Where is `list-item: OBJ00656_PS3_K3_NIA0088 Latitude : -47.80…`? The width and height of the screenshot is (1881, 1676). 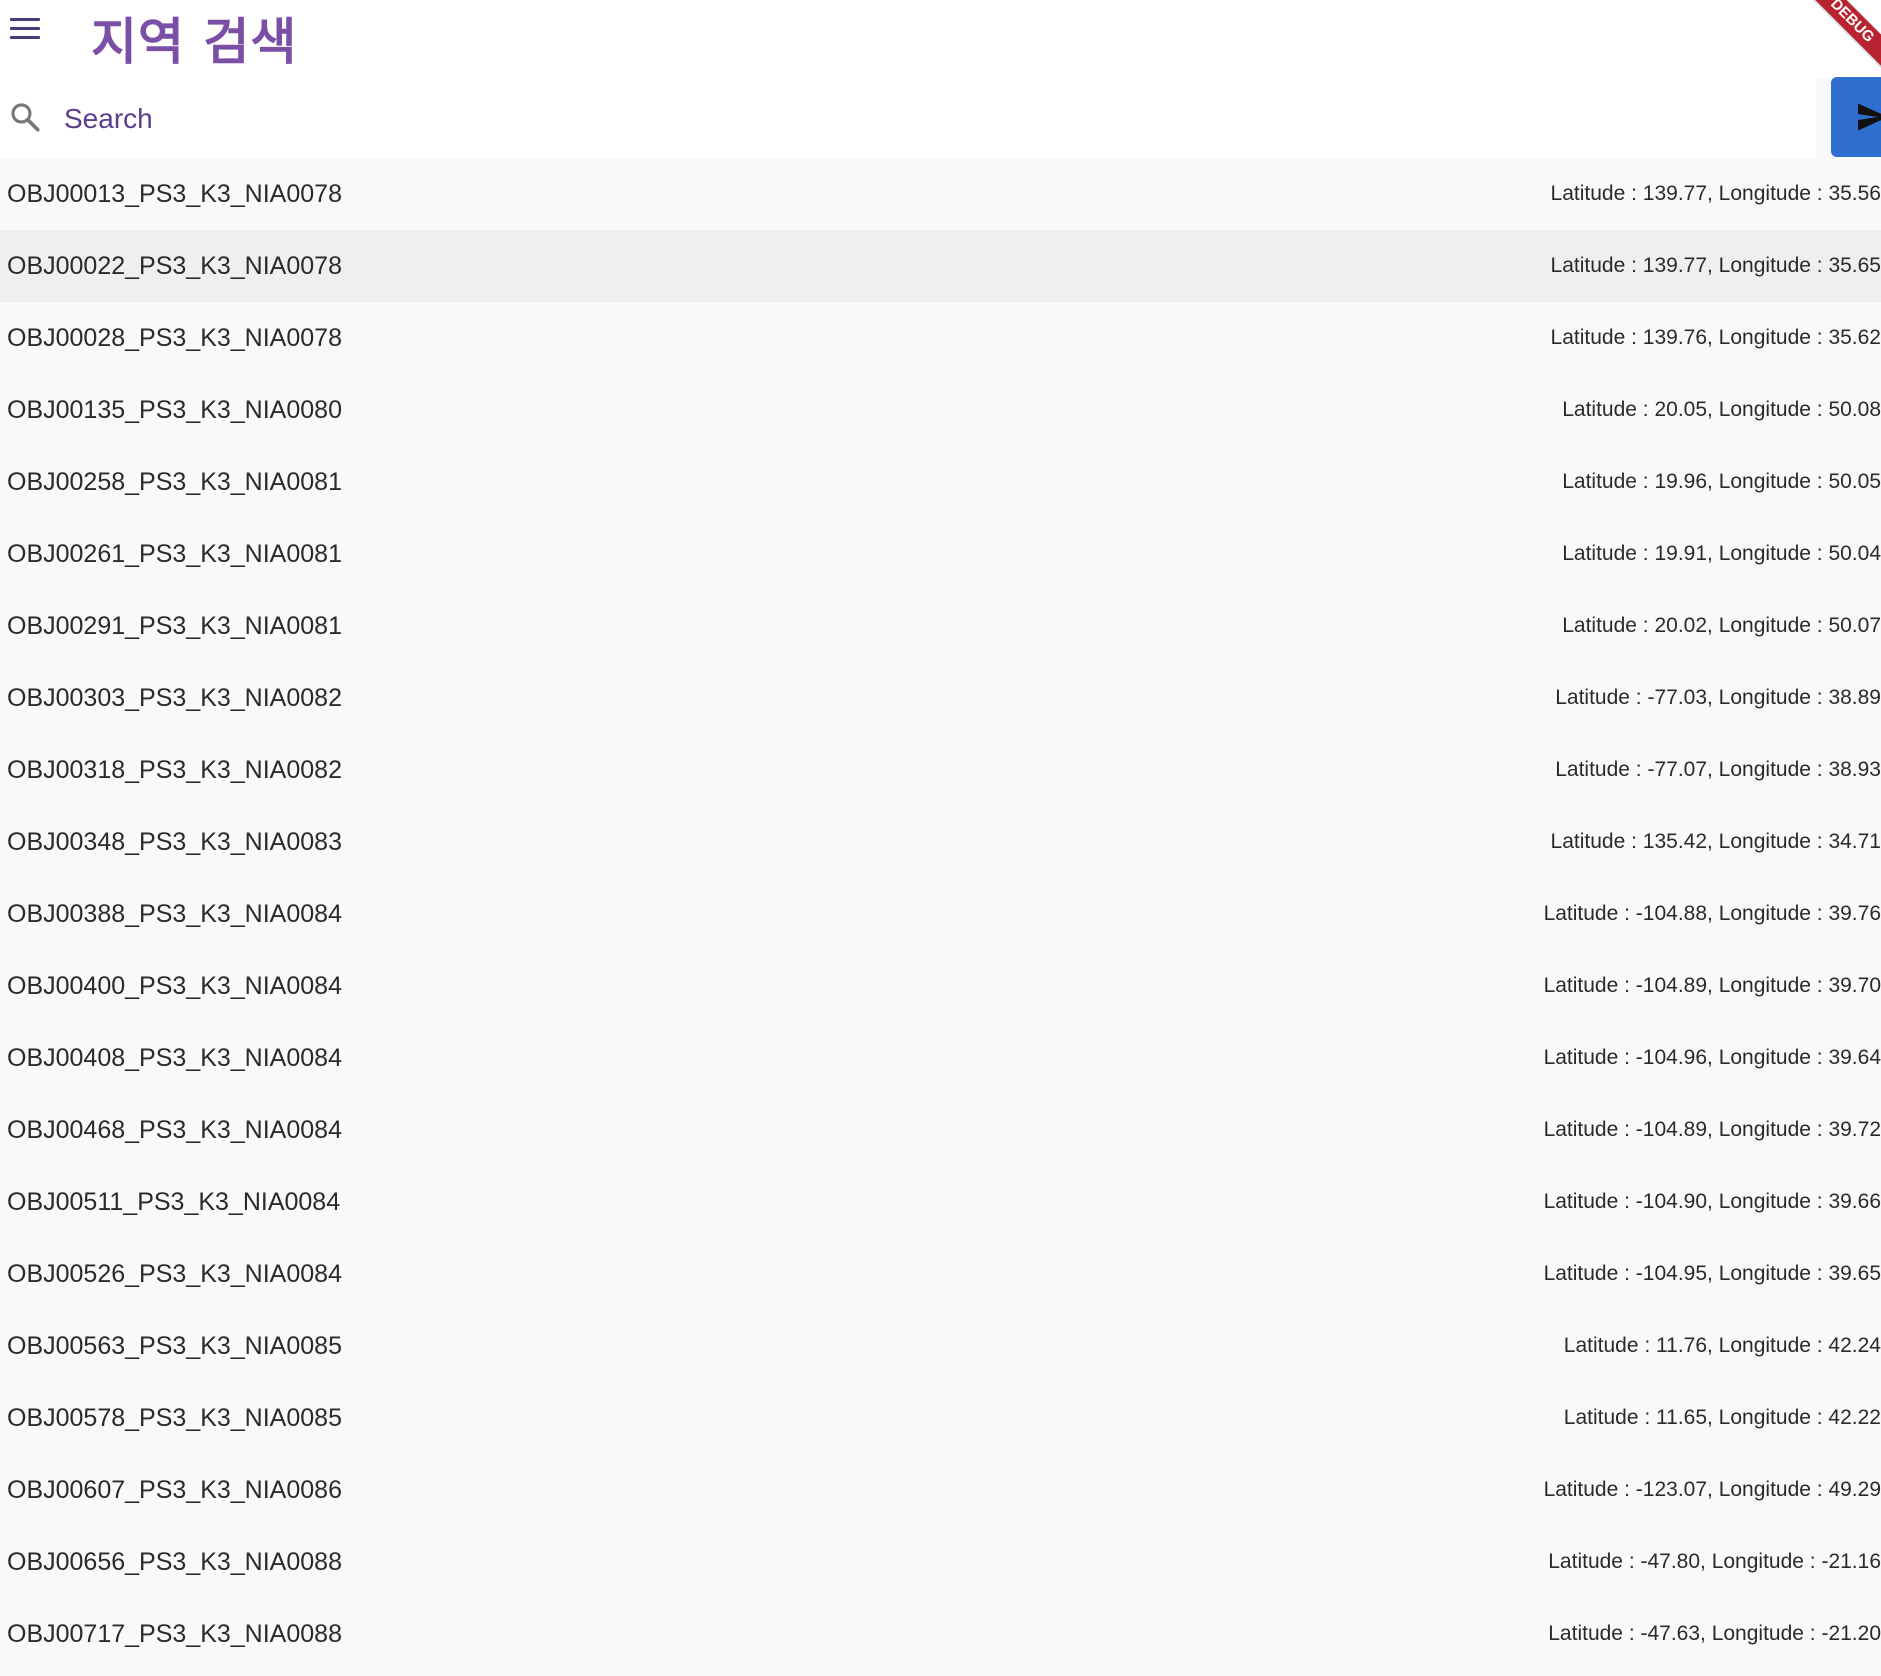 list-item: OBJ00656_PS3_K3_NIA0088 Latitude : -47.80… is located at coordinates (940, 1562).